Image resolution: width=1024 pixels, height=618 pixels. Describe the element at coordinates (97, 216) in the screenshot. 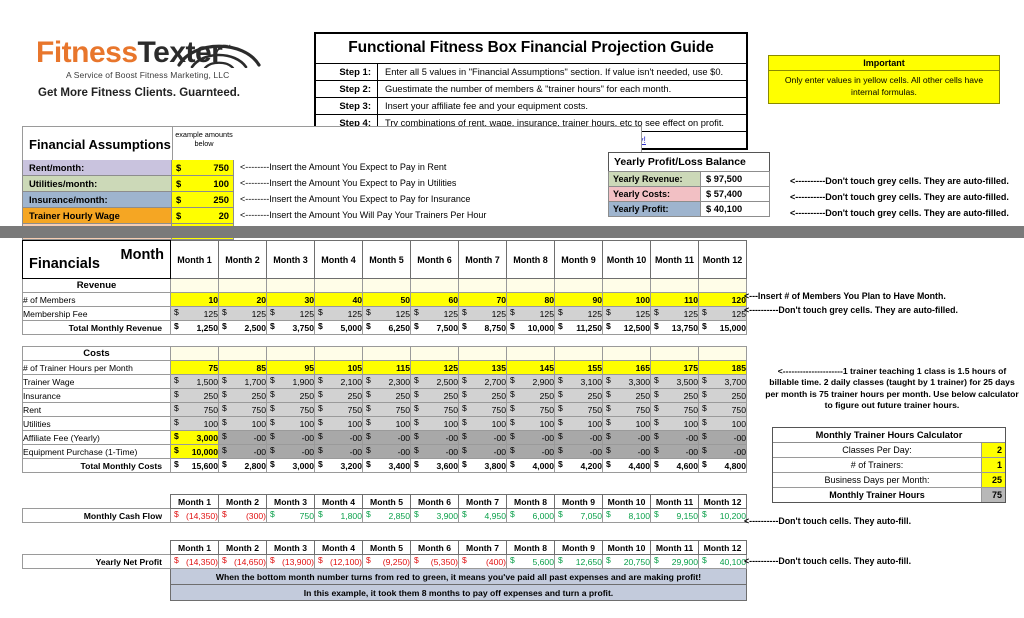

I see `assumption-label: Trainer Hourly Wage` at that location.